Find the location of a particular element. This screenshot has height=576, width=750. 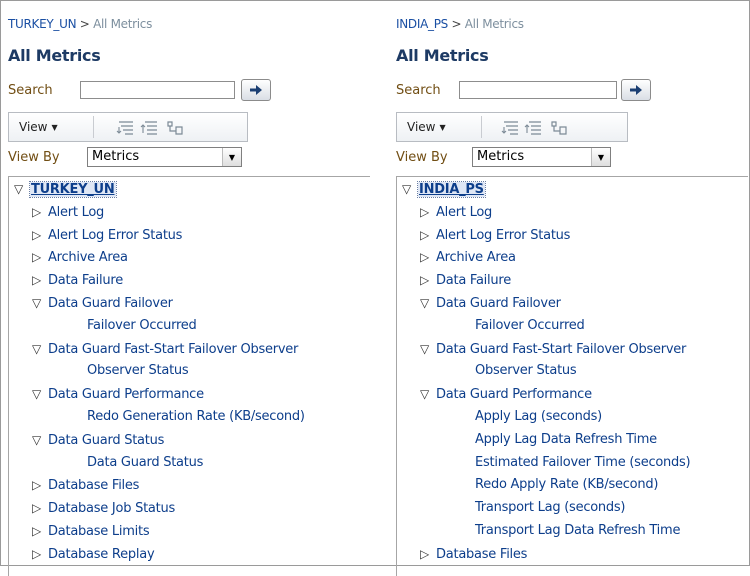

tree-metric-apply-lag-seconds: Apply Lag (seconds) is located at coordinates (538, 417).